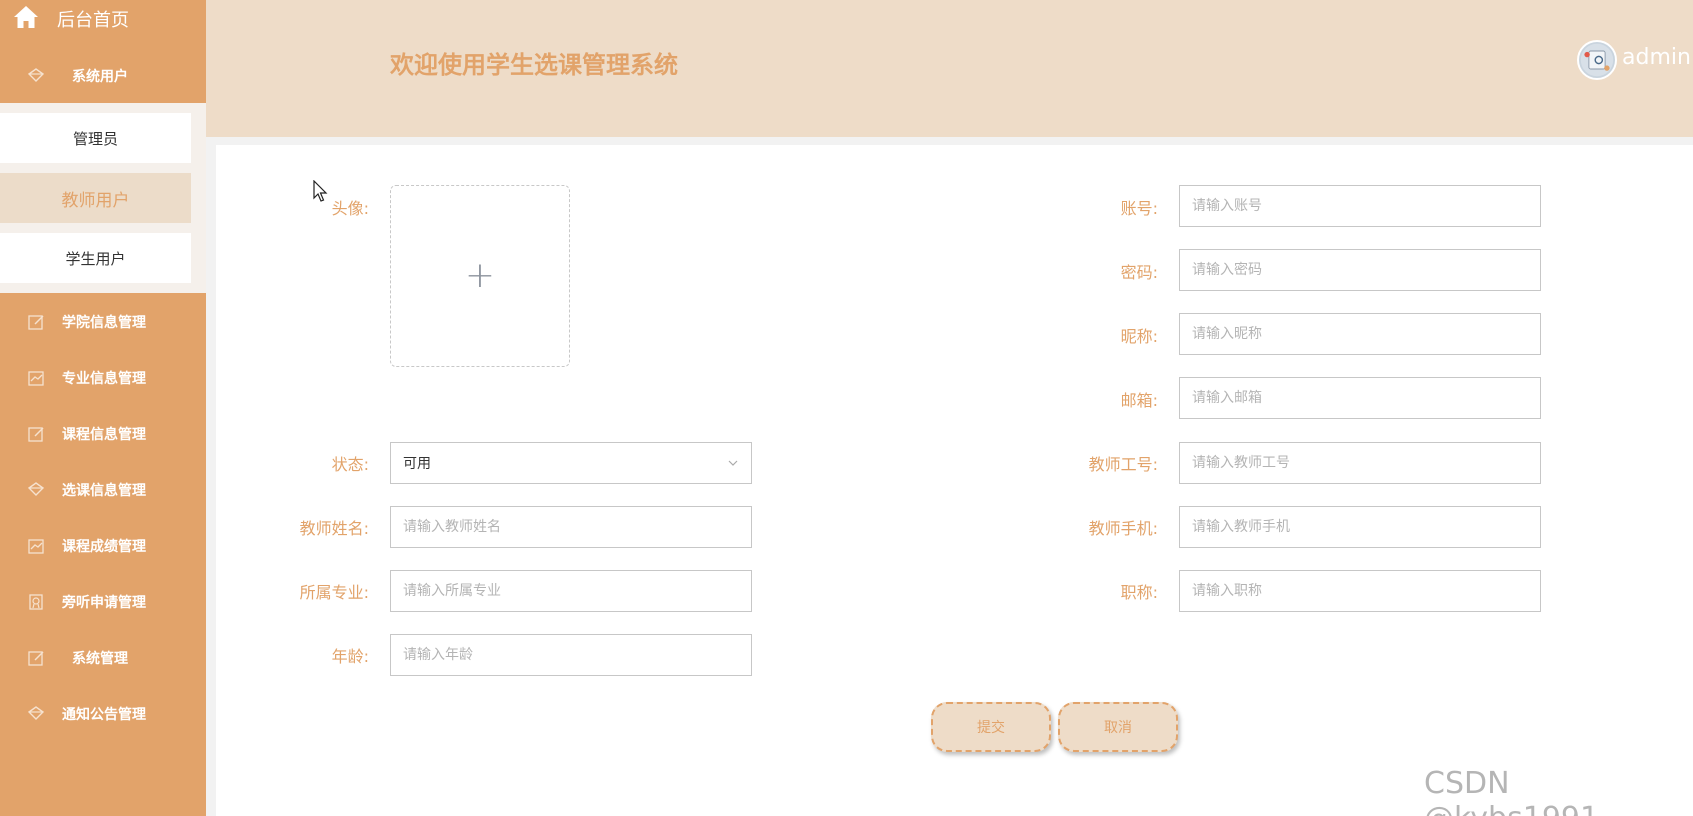 The image size is (1693, 816). What do you see at coordinates (100, 659) in the screenshot?
I see `sidebar-item-label: 系统管理` at bounding box center [100, 659].